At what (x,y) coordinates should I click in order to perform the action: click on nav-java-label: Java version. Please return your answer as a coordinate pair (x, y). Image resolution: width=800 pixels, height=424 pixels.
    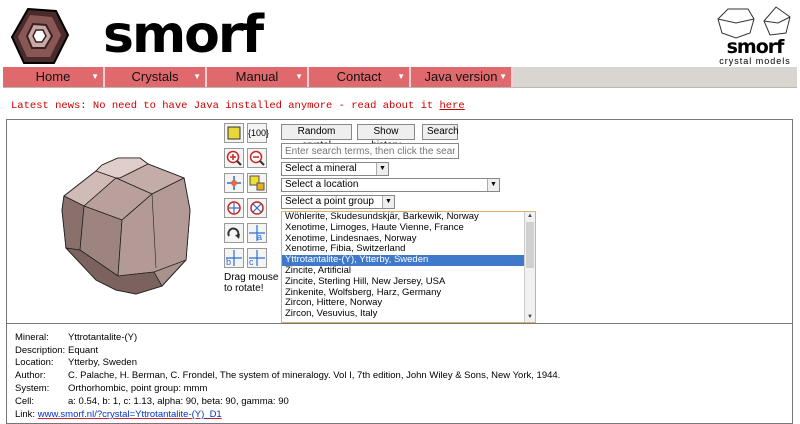
    Looking at the image, I should click on (461, 76).